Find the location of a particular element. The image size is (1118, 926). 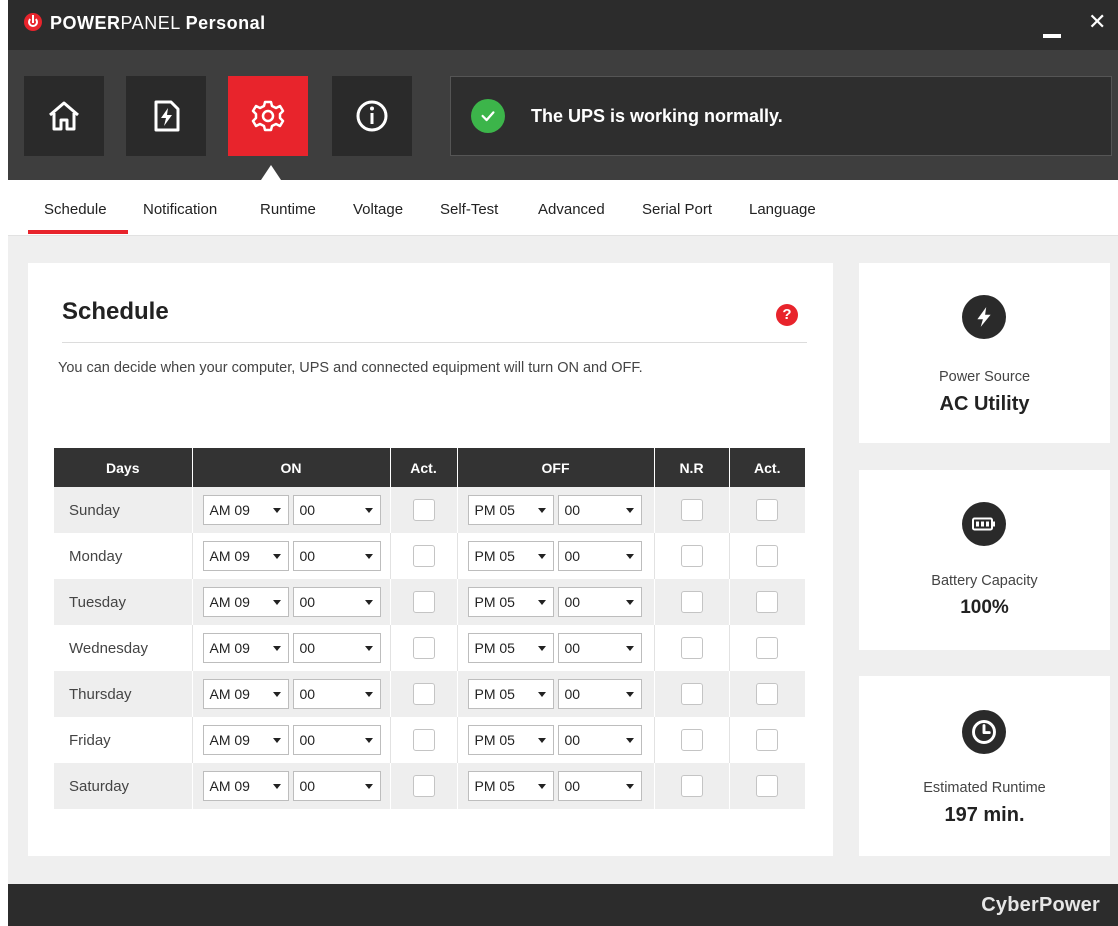

home-icon is located at coordinates (64, 116).